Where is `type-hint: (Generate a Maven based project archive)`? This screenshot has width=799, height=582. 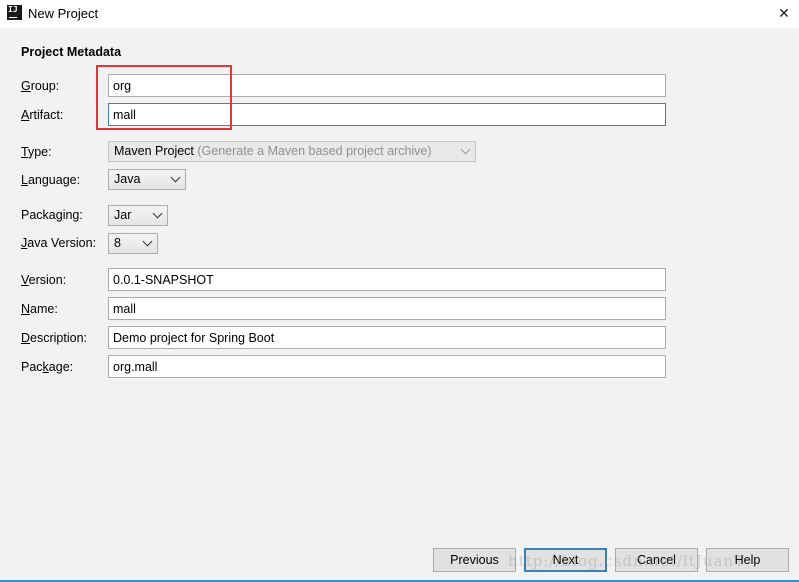 type-hint: (Generate a Maven based project archive) is located at coordinates (314, 151).